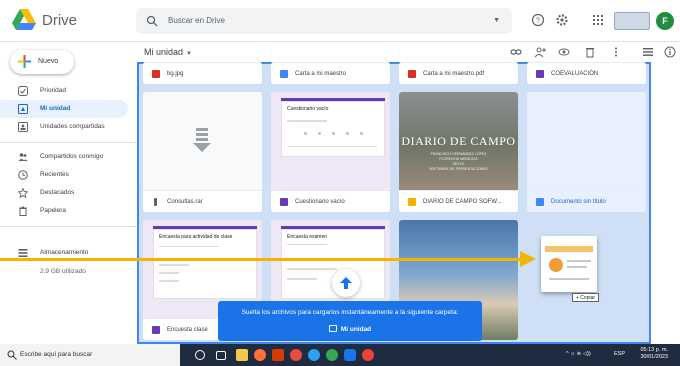 The width and height of the screenshot is (680, 366). What do you see at coordinates (196, 20) in the screenshot?
I see `search-input: Buscar en Drive` at bounding box center [196, 20].